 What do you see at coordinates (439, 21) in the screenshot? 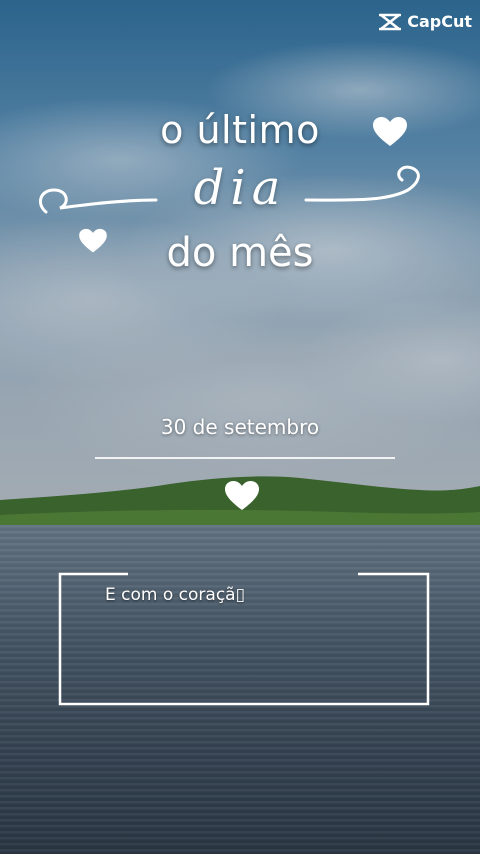
I see `brand-name: CapCut` at bounding box center [439, 21].